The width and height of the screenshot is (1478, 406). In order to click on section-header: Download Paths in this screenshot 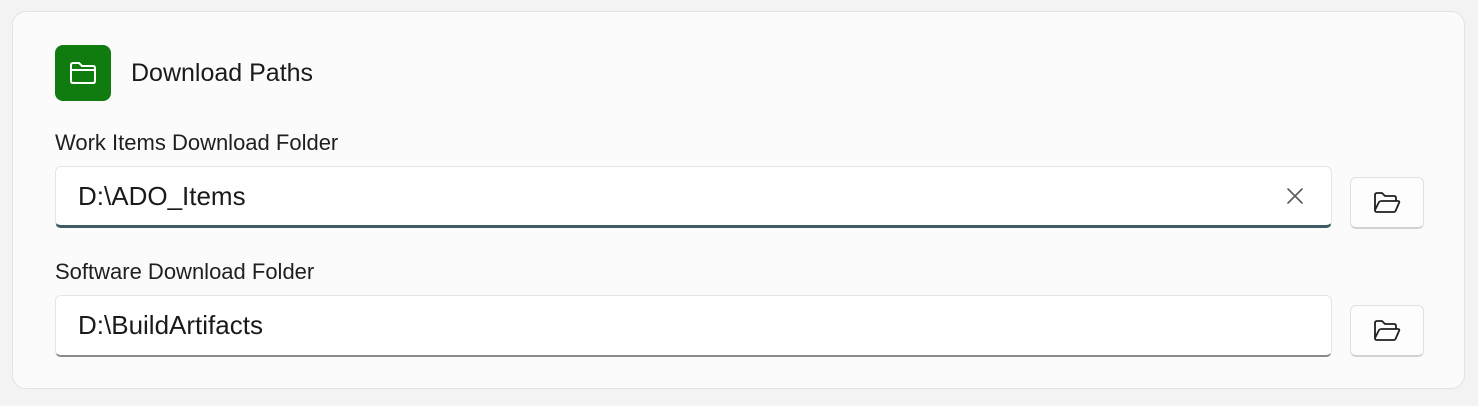, I will do `click(184, 73)`.